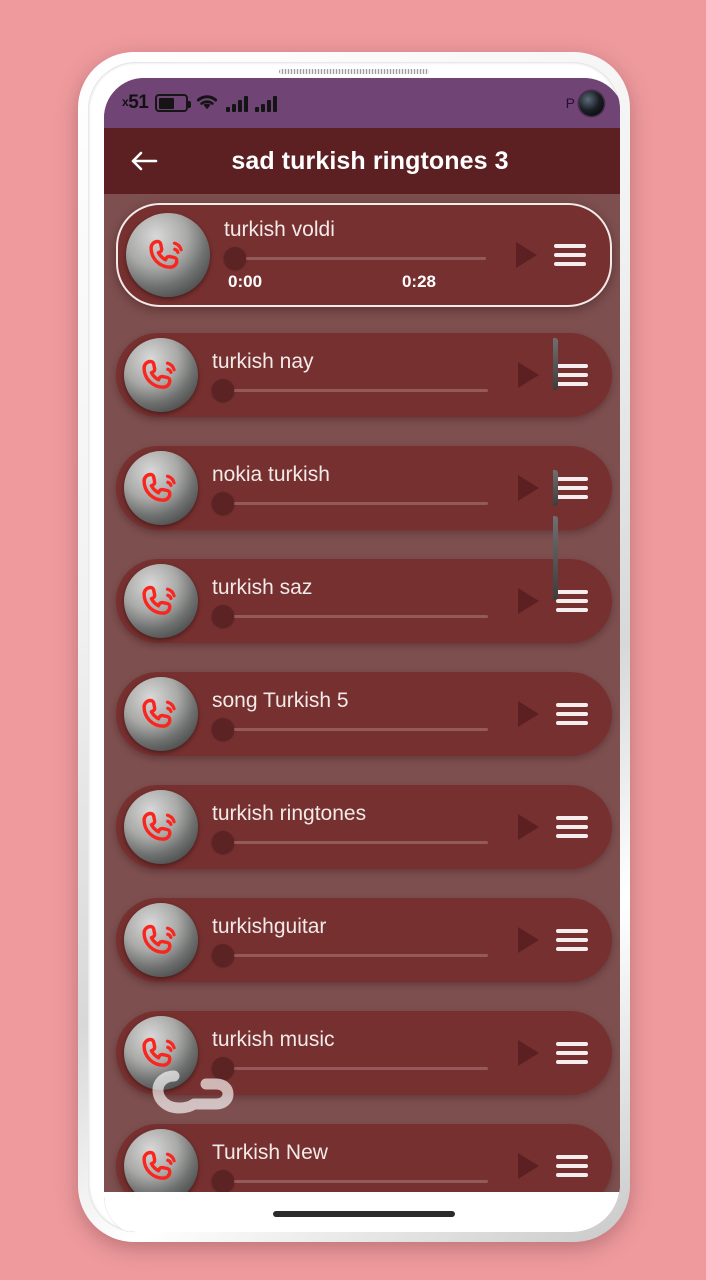  What do you see at coordinates (555, 488) in the screenshot?
I see `phone-side-button-volume-up` at bounding box center [555, 488].